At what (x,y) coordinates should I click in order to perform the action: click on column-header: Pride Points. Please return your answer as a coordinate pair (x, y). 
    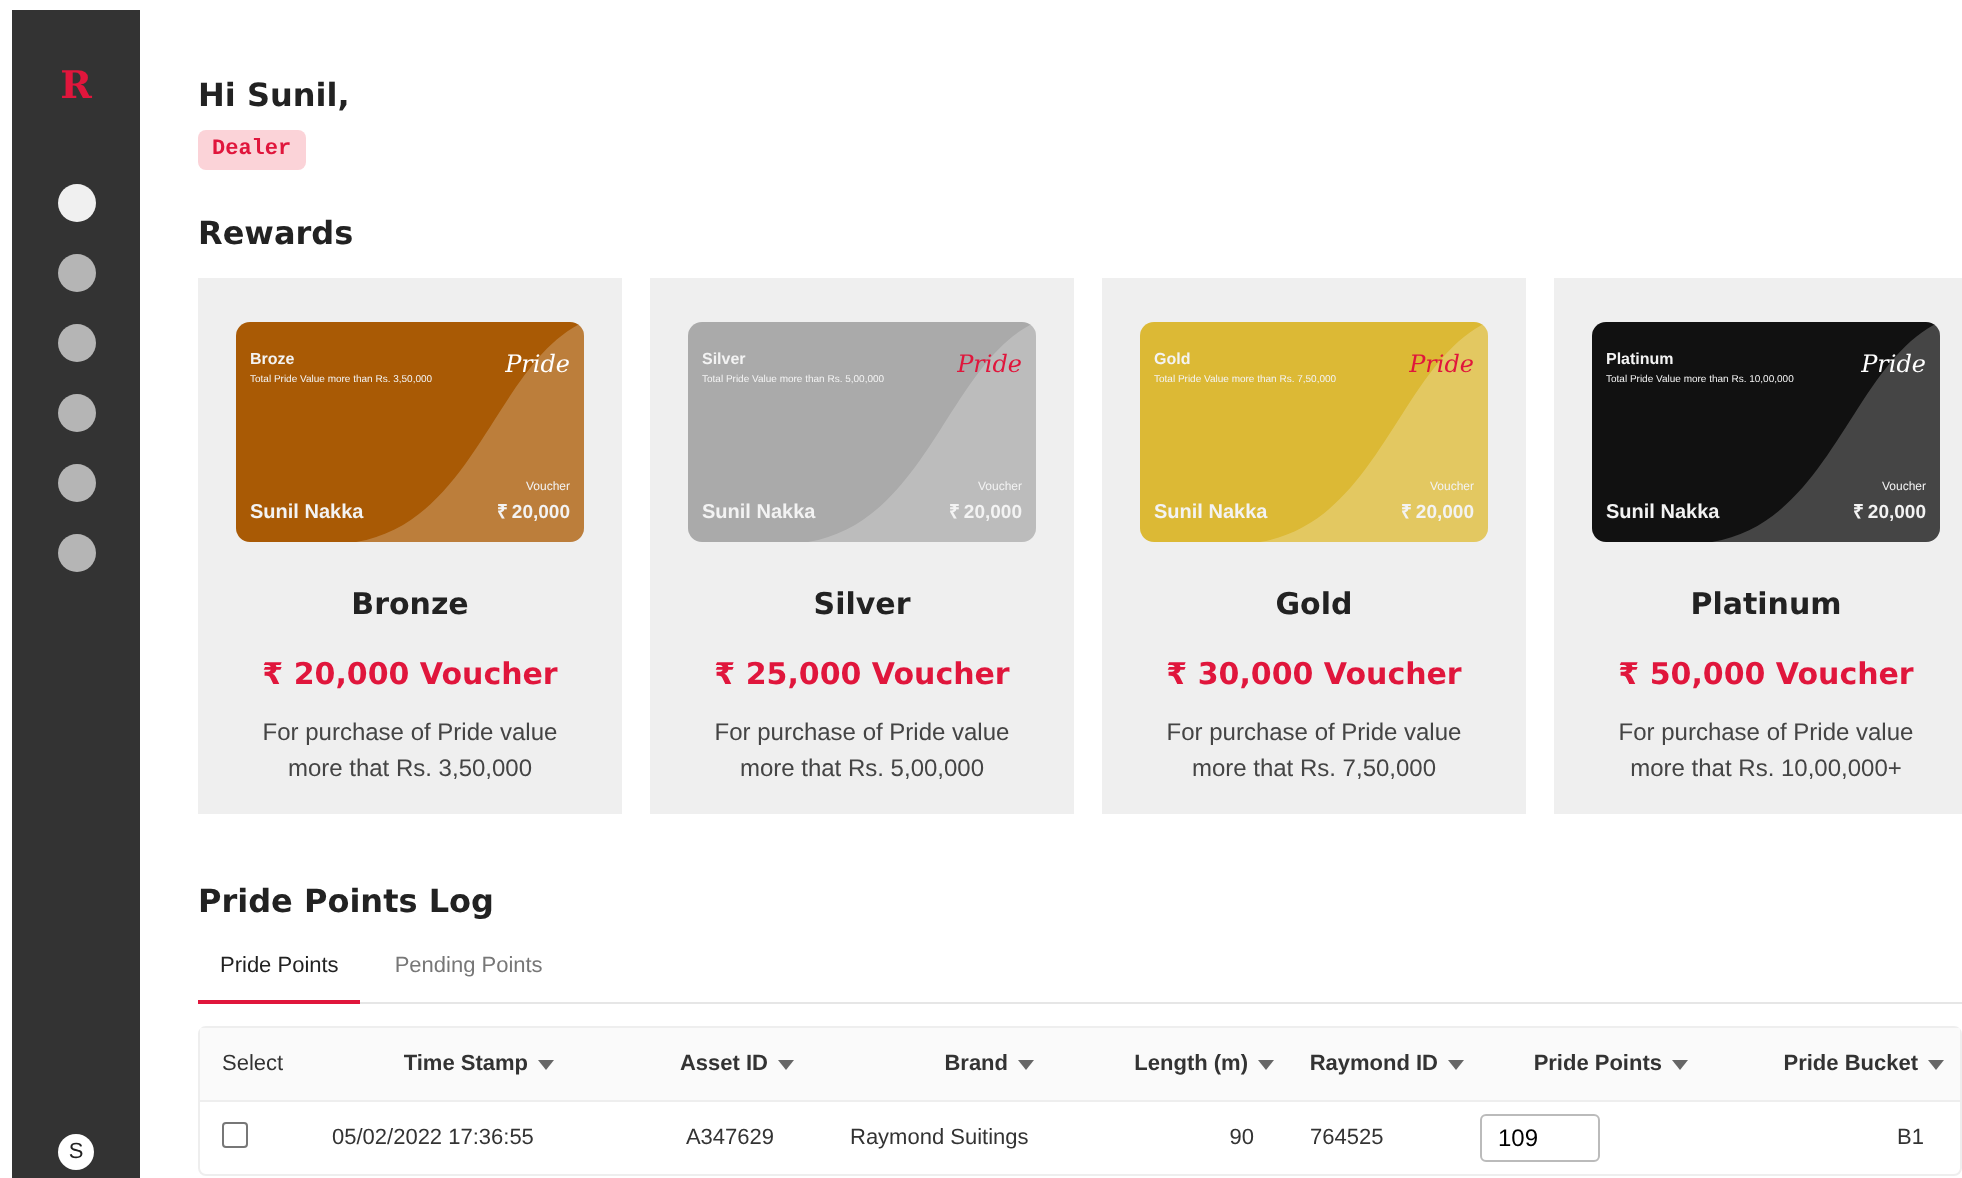
    Looking at the image, I should click on (1597, 1064).